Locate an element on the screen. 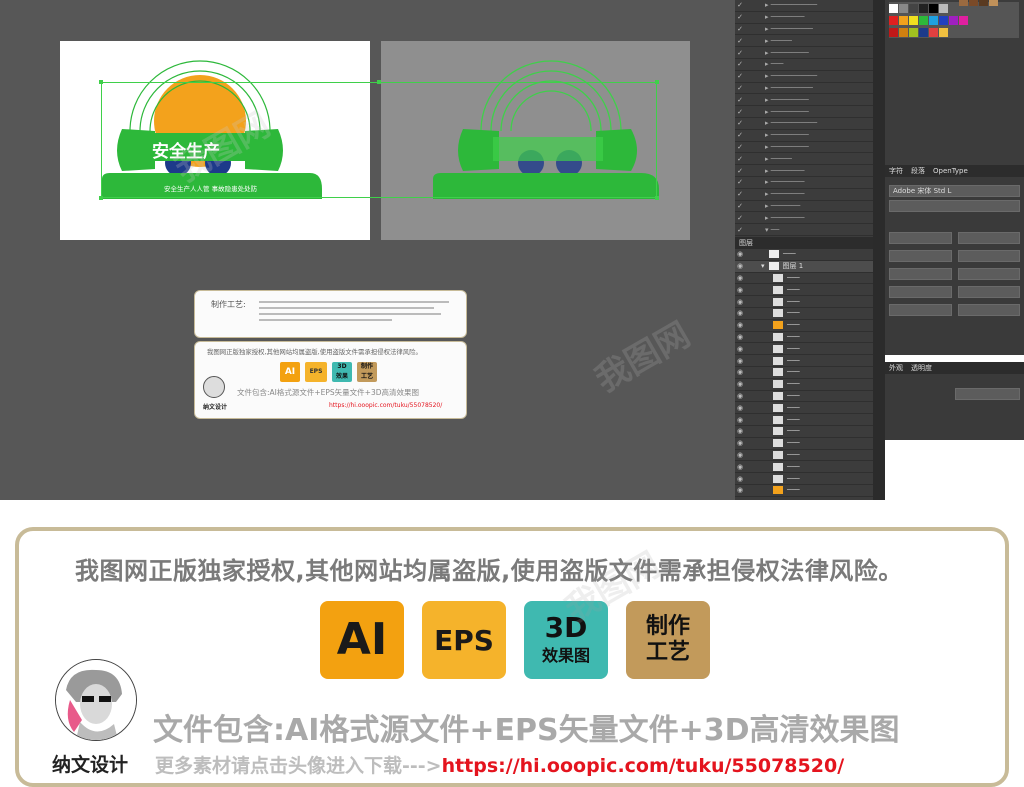 Image resolution: width=1024 pixels, height=787 pixels. scale-vertical-field is located at coordinates (920, 256).